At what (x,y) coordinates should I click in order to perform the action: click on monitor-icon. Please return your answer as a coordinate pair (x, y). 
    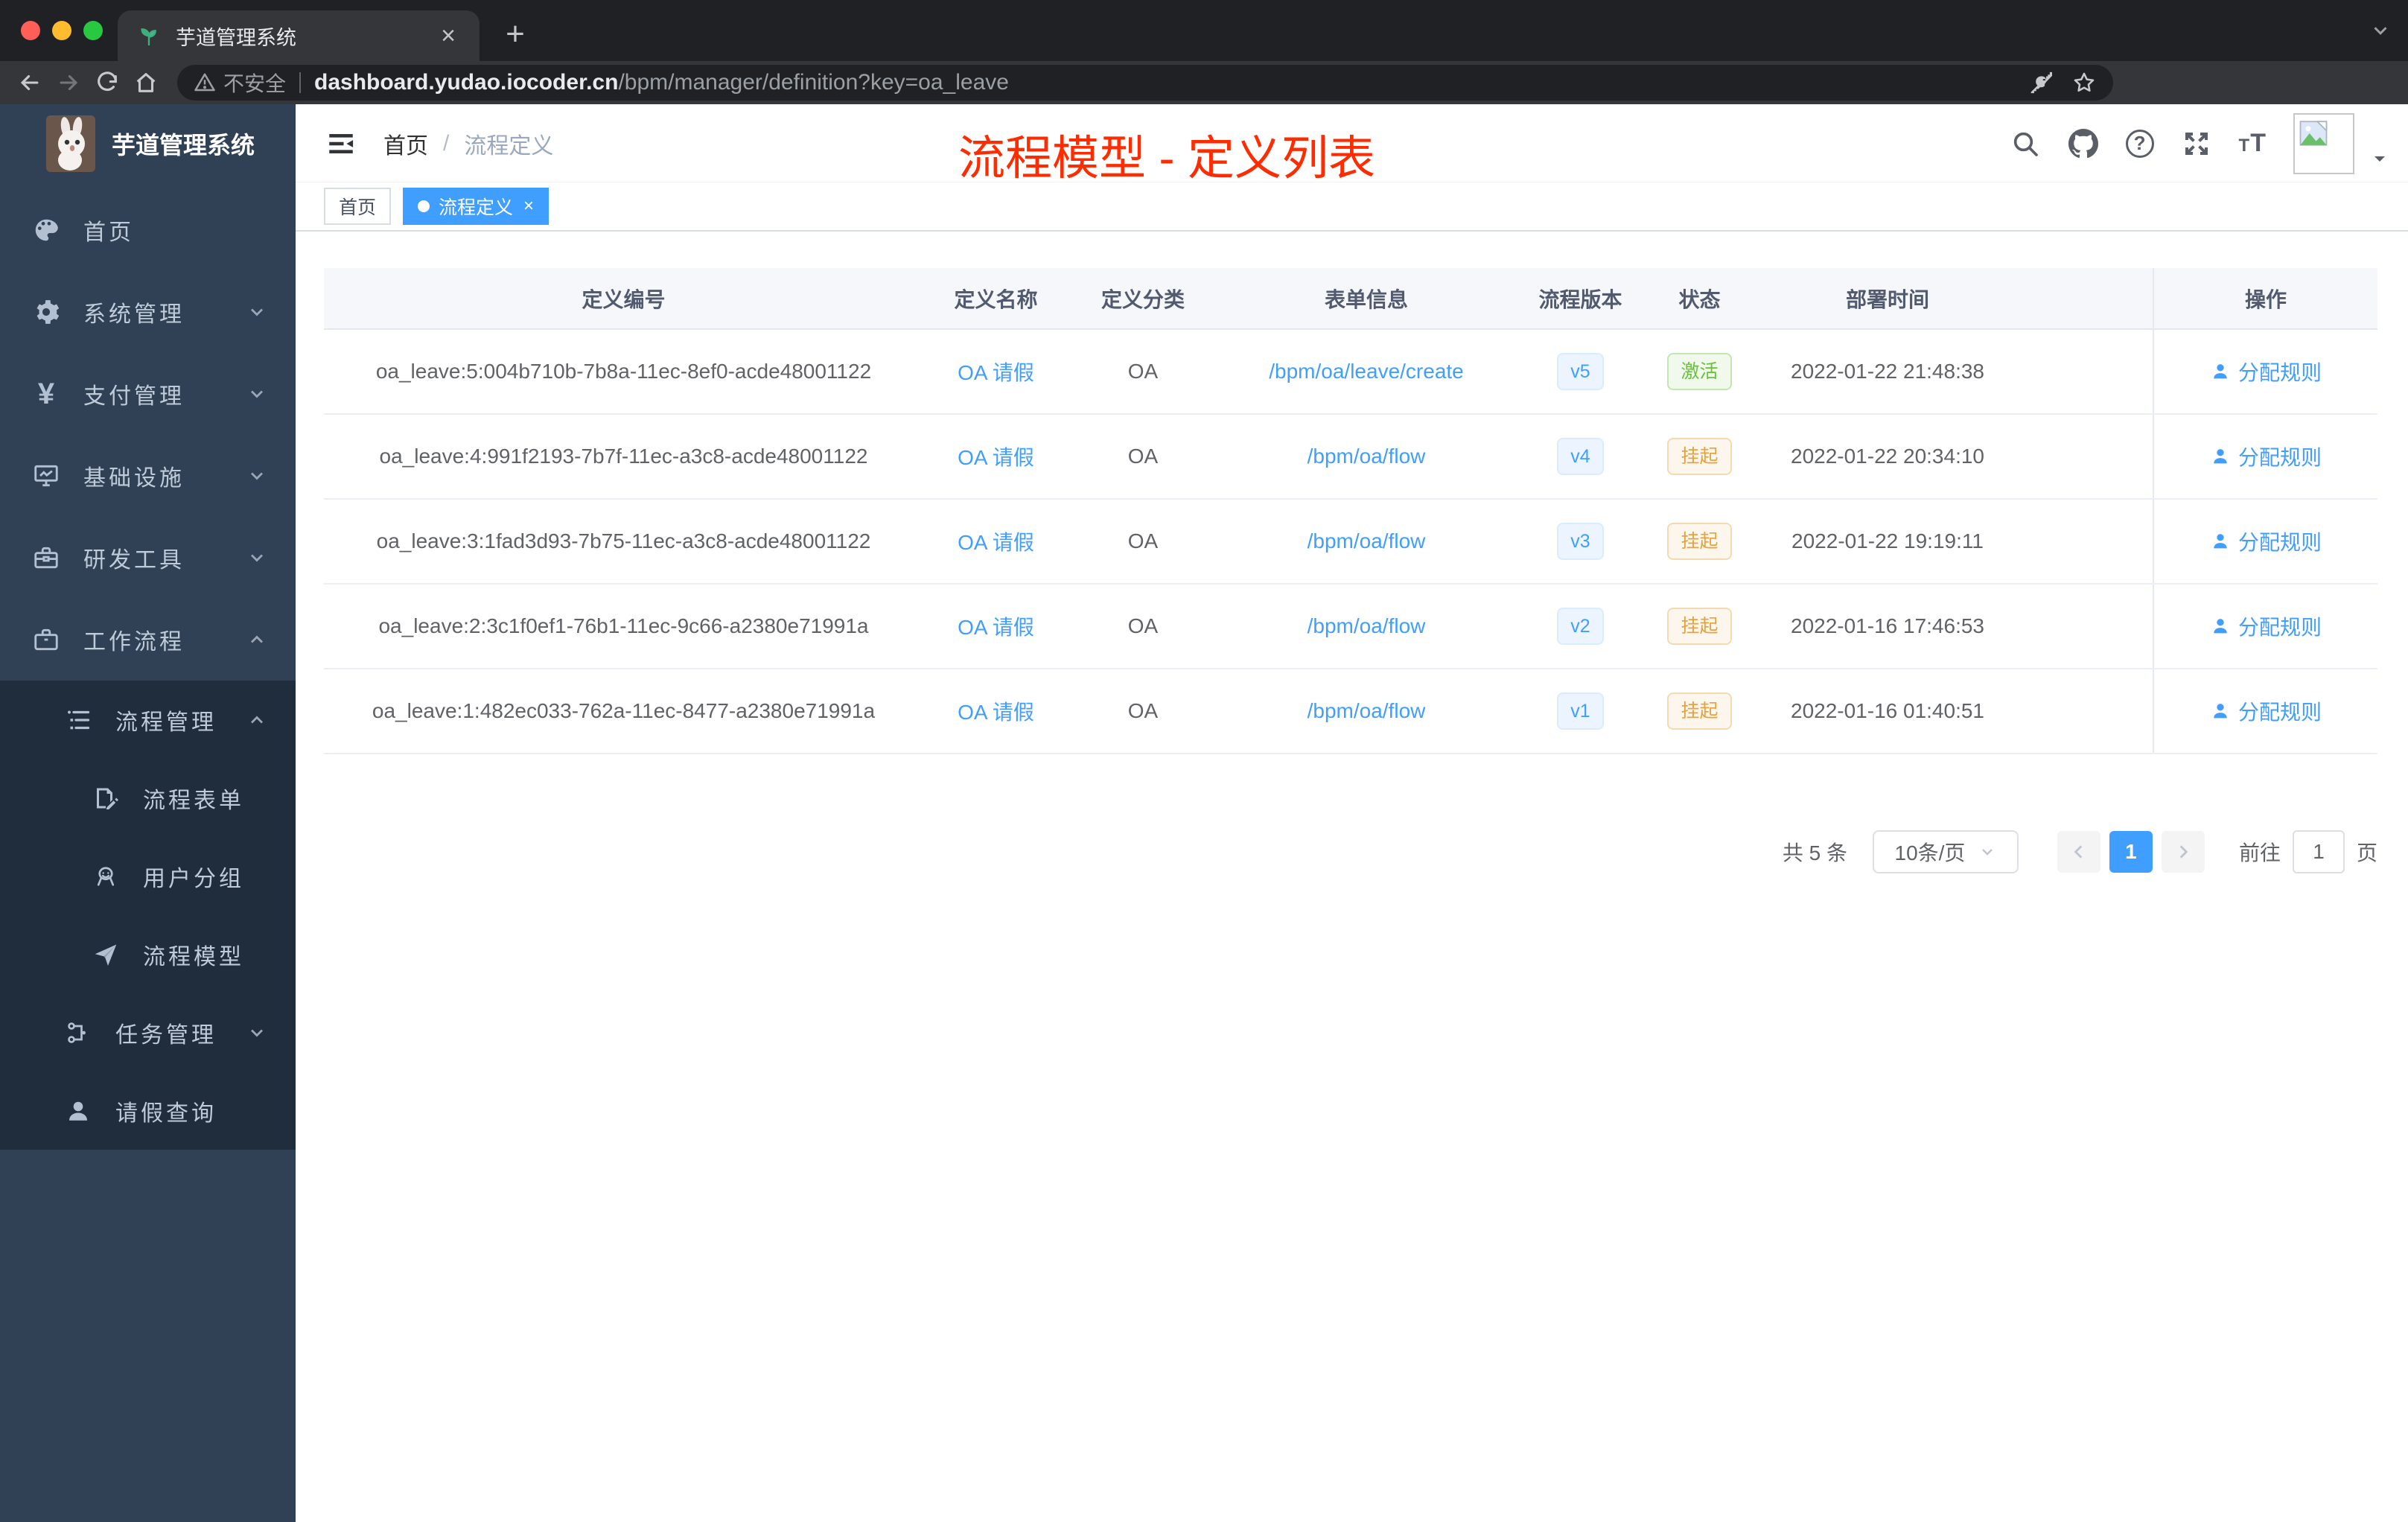
    Looking at the image, I should click on (46, 476).